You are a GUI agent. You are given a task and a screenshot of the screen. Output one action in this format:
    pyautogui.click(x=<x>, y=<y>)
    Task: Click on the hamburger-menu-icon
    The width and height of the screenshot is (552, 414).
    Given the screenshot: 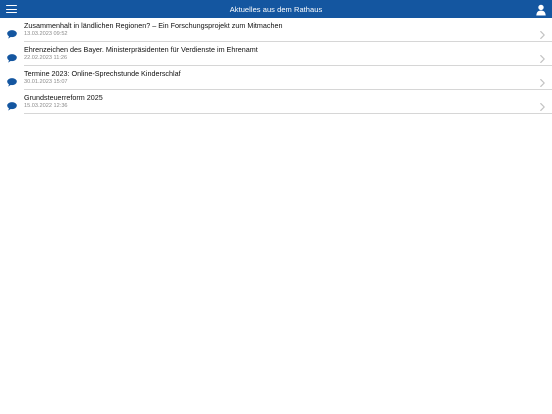 What is the action you would take?
    pyautogui.click(x=11, y=9)
    